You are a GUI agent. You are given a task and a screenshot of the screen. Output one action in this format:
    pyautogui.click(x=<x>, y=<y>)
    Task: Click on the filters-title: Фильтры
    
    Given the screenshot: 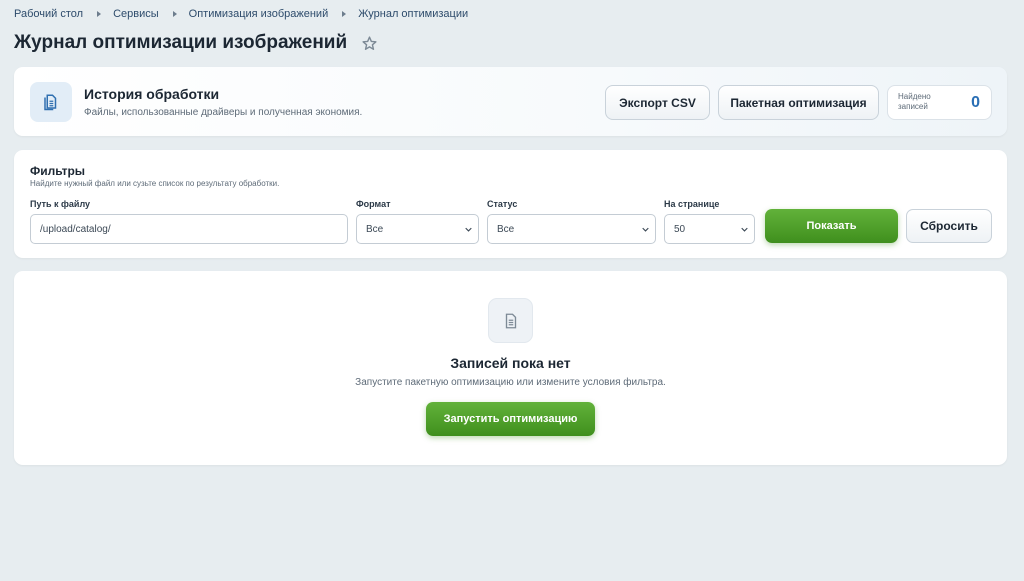 What is the action you would take?
    pyautogui.click(x=58, y=171)
    